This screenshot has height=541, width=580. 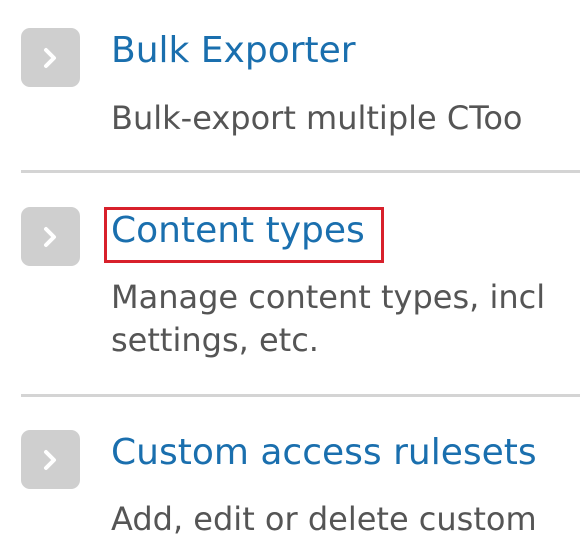 What do you see at coordinates (233, 51) in the screenshot?
I see `bulk-exporter-link: Bulk Exporter` at bounding box center [233, 51].